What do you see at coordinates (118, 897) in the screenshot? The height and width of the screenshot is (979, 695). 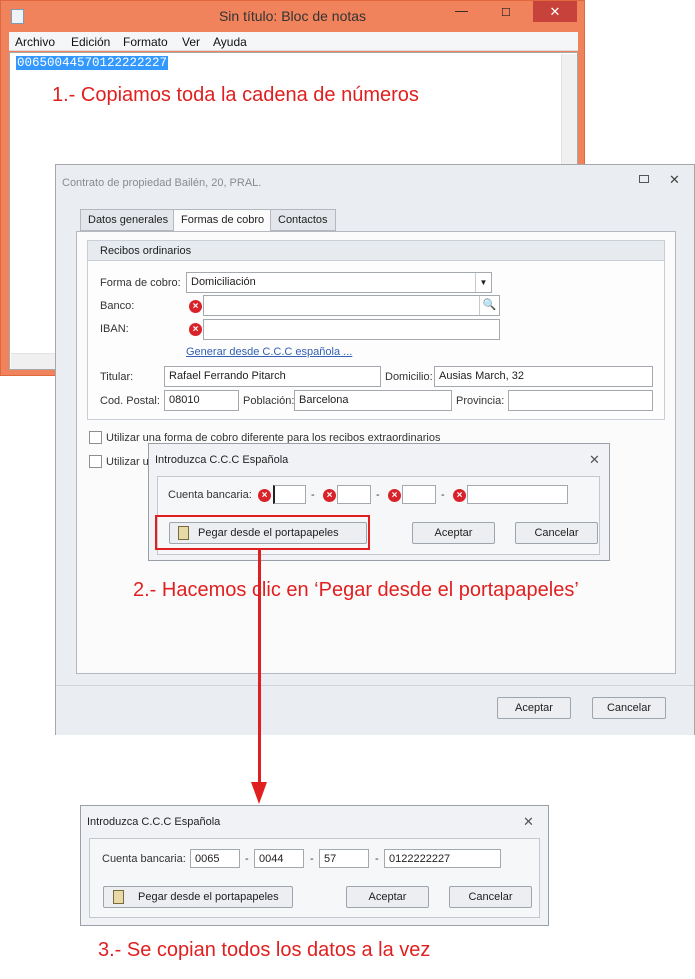 I see `clipboard-icon` at bounding box center [118, 897].